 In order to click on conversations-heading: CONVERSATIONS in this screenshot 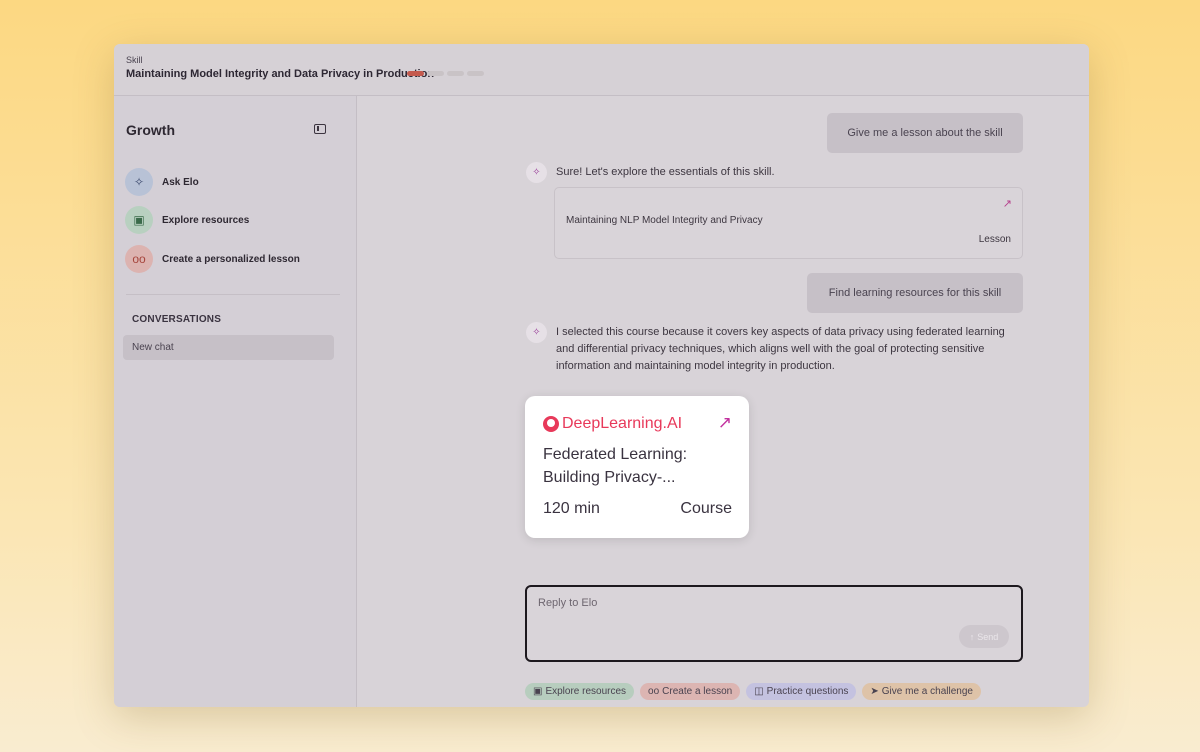, I will do `click(177, 319)`.